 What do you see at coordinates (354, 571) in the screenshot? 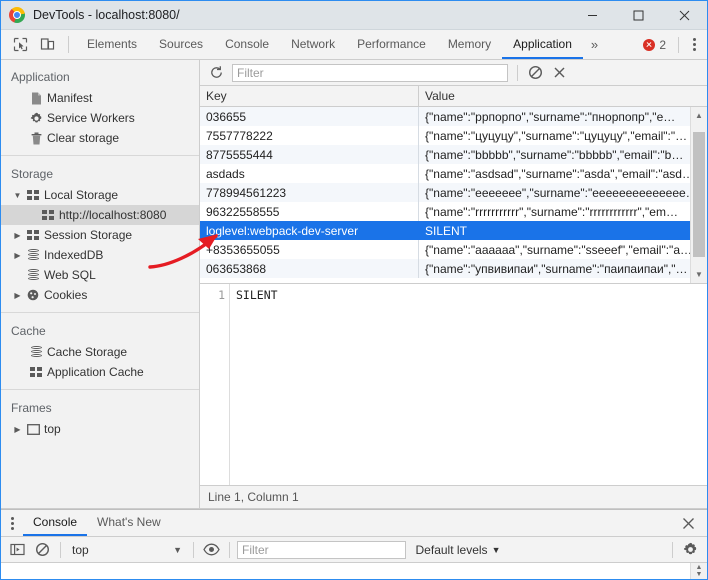
I see `console-output: ▲ ▼` at bounding box center [354, 571].